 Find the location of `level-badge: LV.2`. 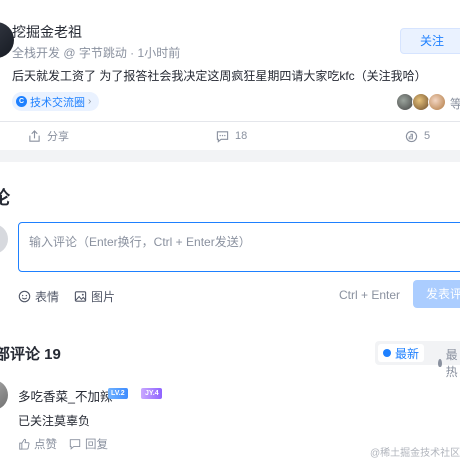

level-badge: LV.2 is located at coordinates (118, 393).